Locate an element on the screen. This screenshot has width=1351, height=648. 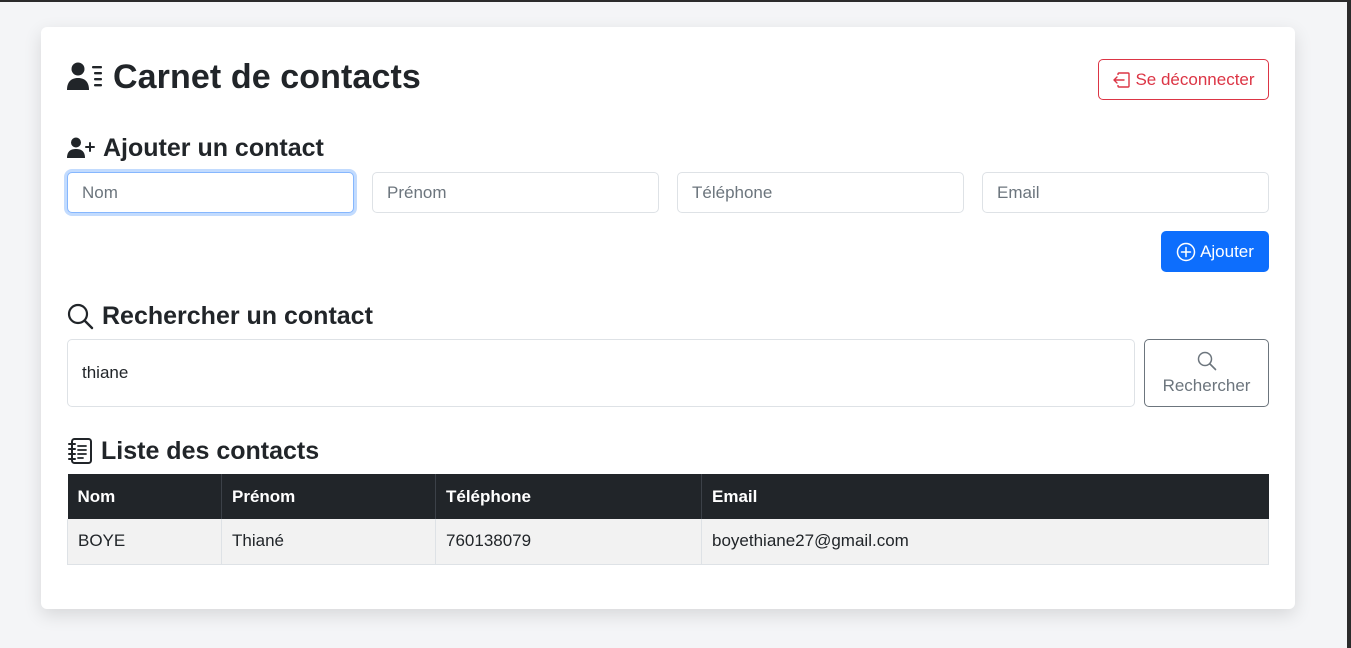
search-section-title: Rechercher un contact is located at coordinates (220, 316).